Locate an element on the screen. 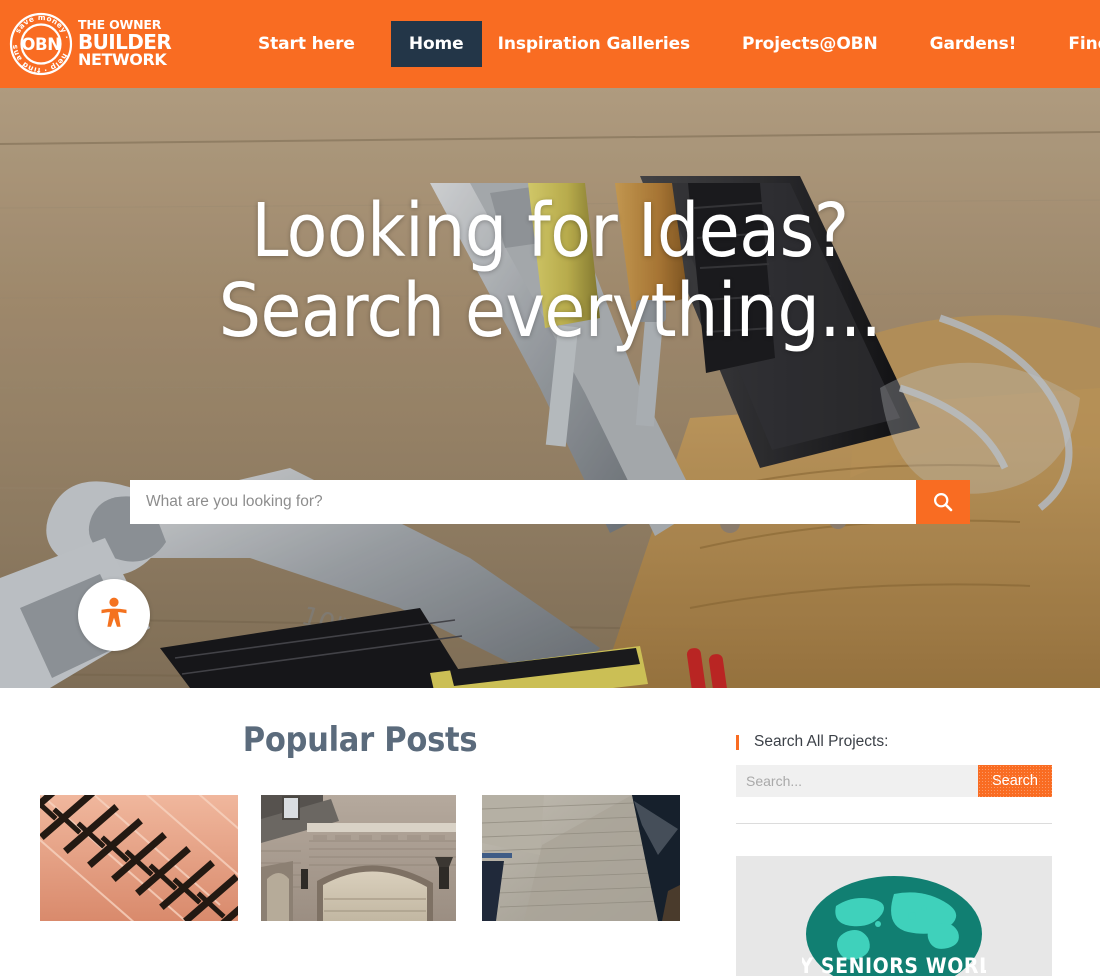 The height and width of the screenshot is (976, 1100). nav-item-find-local-help: Find Local Help is located at coordinates (1076, 44).